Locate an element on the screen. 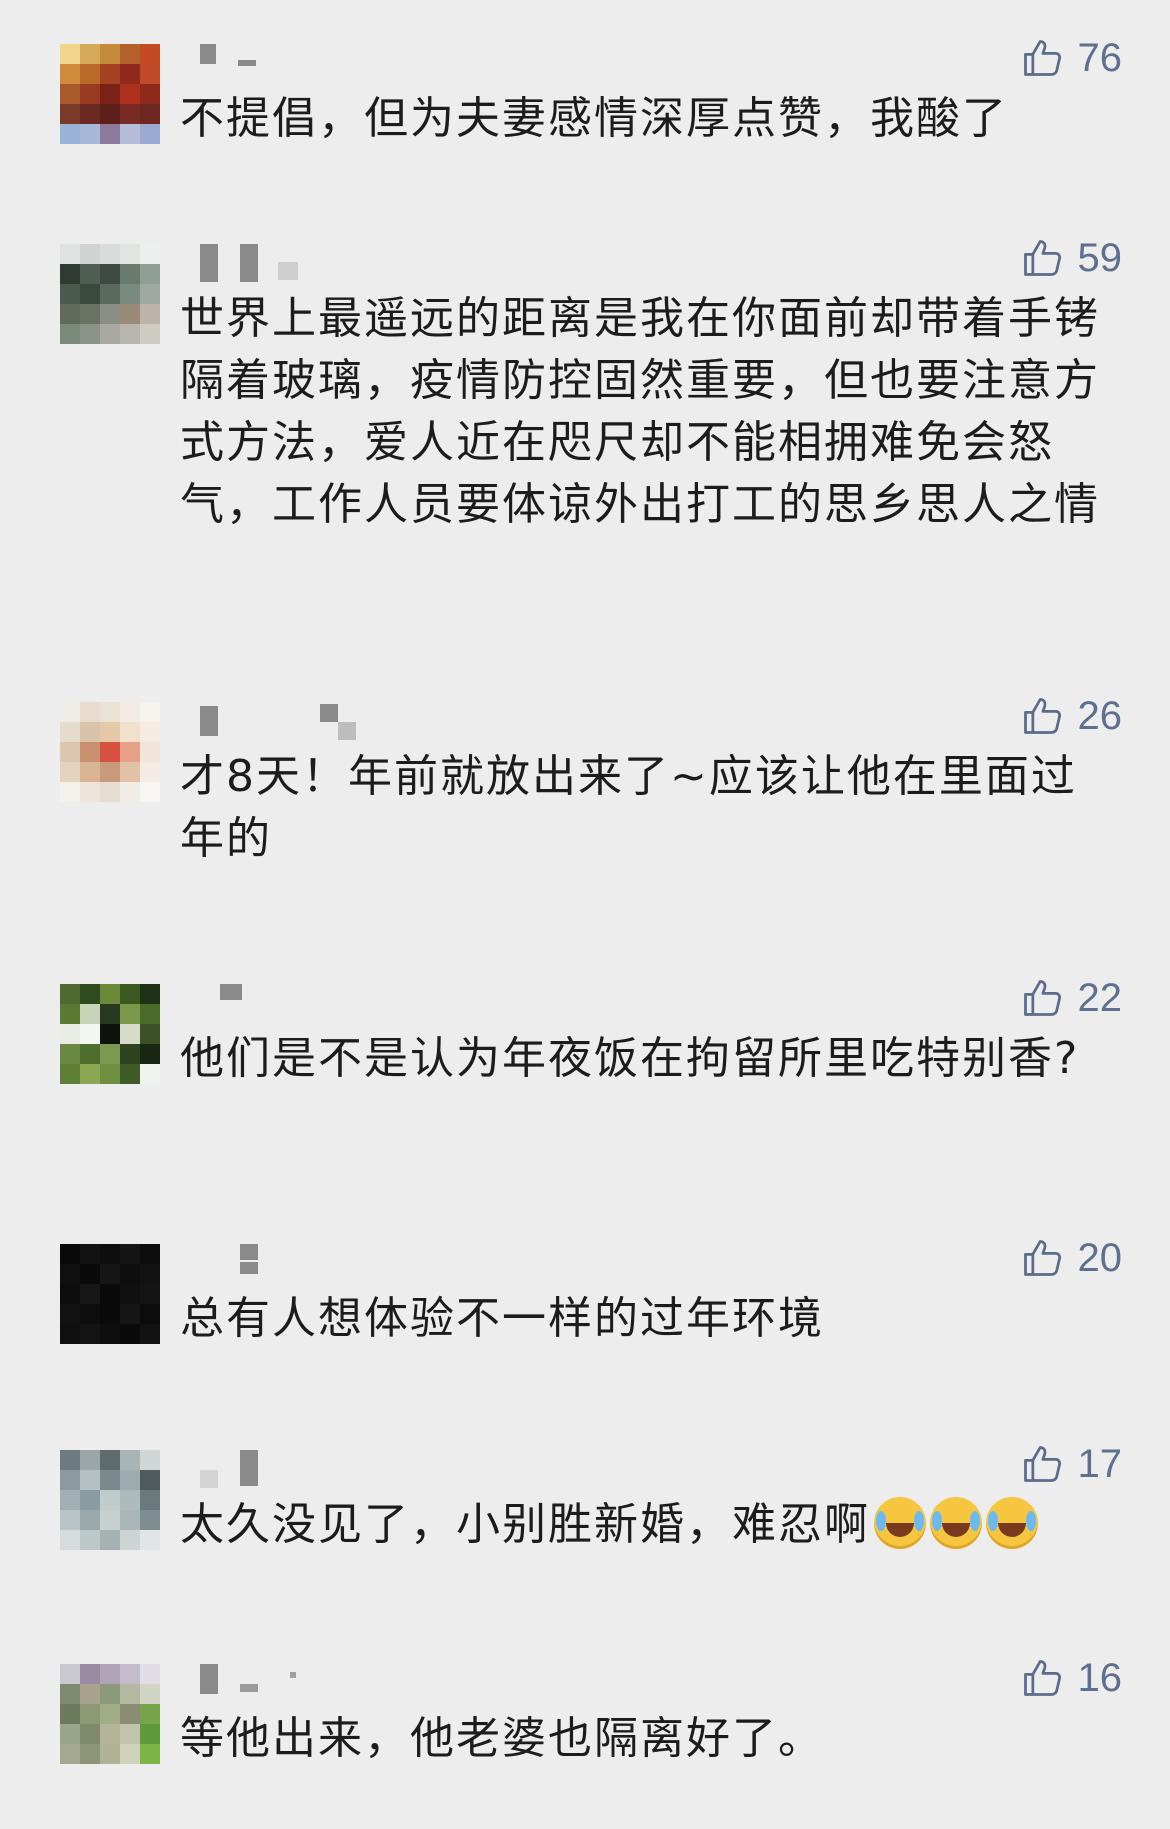 The height and width of the screenshot is (1829, 1170). like-button: 26 is located at coordinates (1071, 716).